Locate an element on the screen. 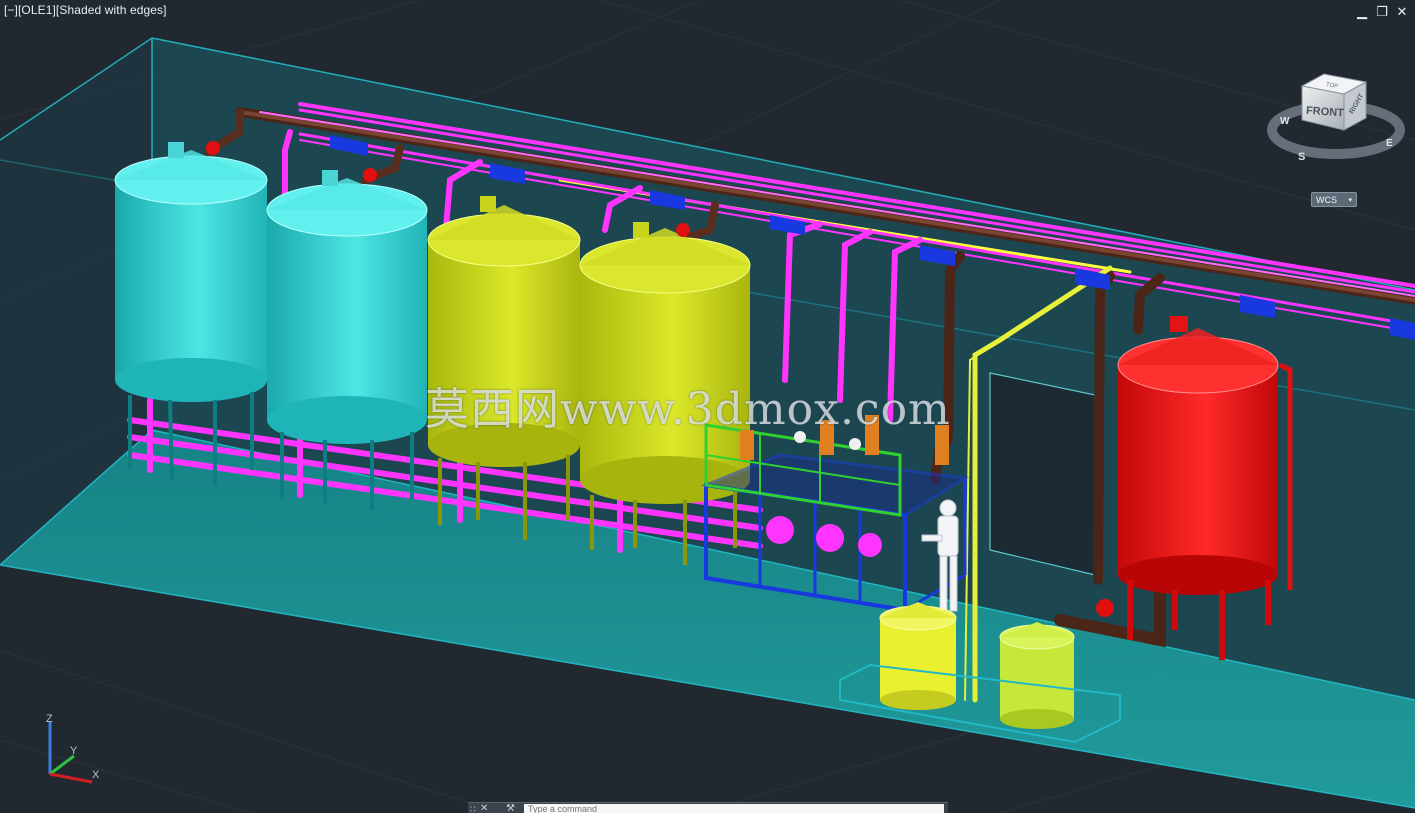  command-input is located at coordinates (734, 808).